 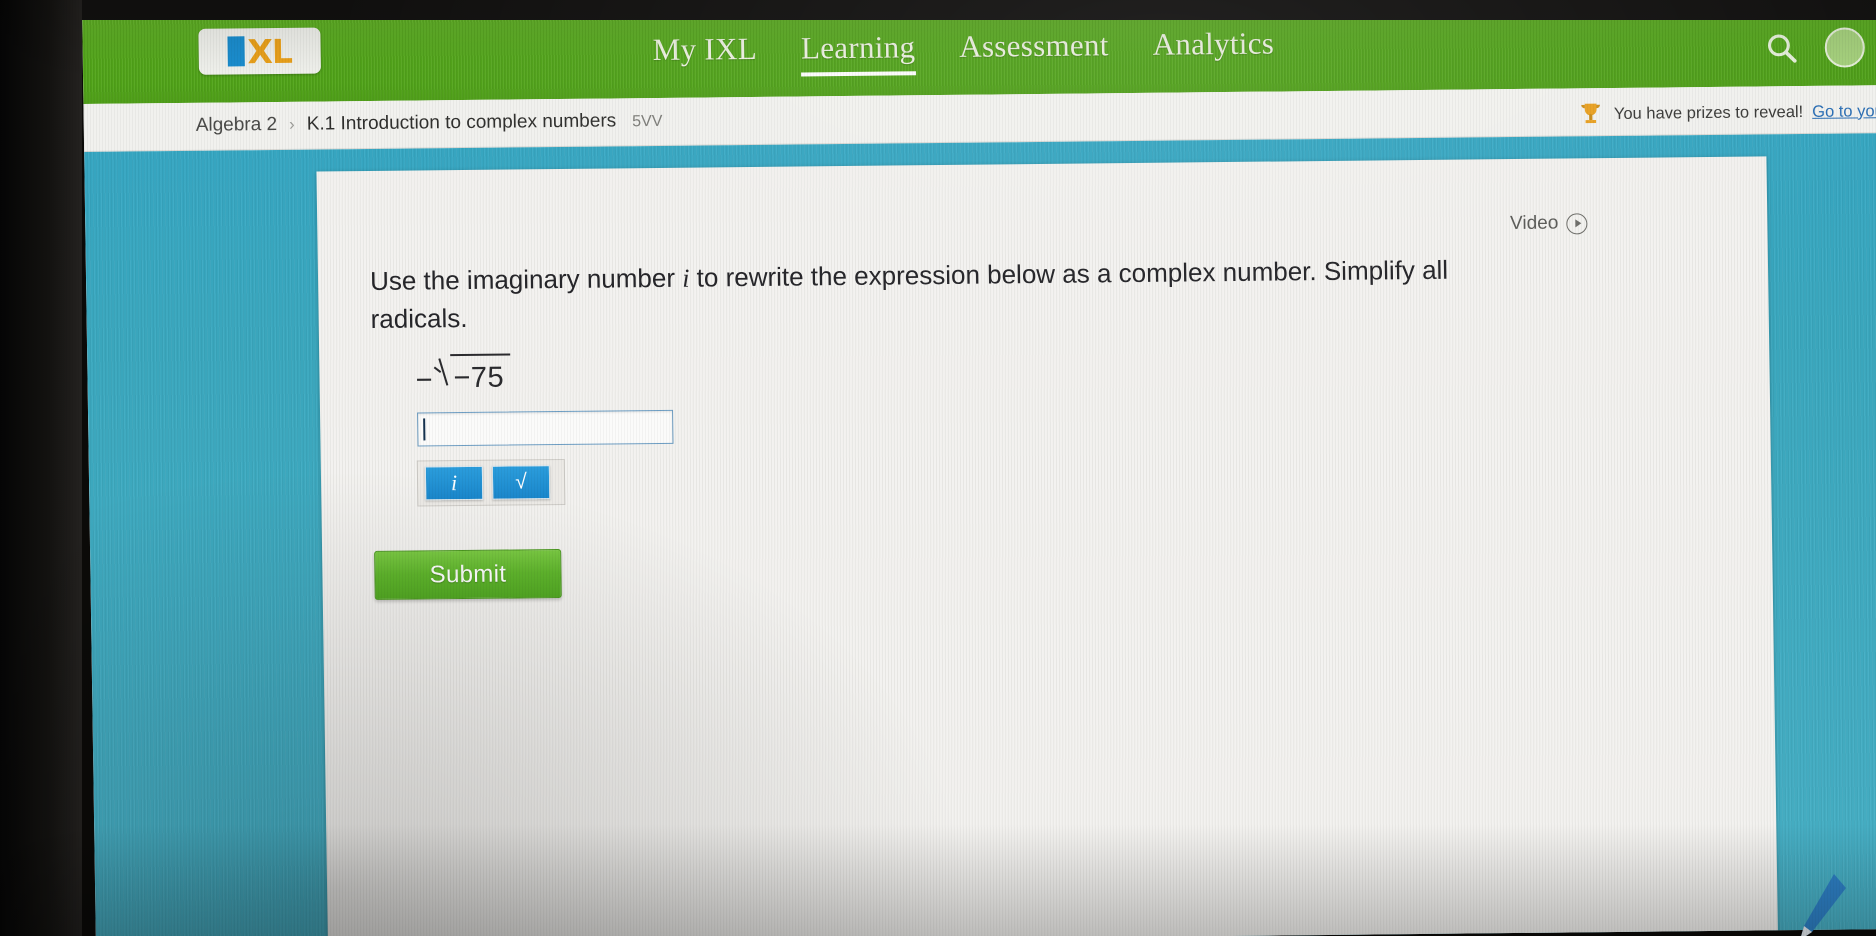 I want to click on photo-left-bezel, so click(x=41, y=468).